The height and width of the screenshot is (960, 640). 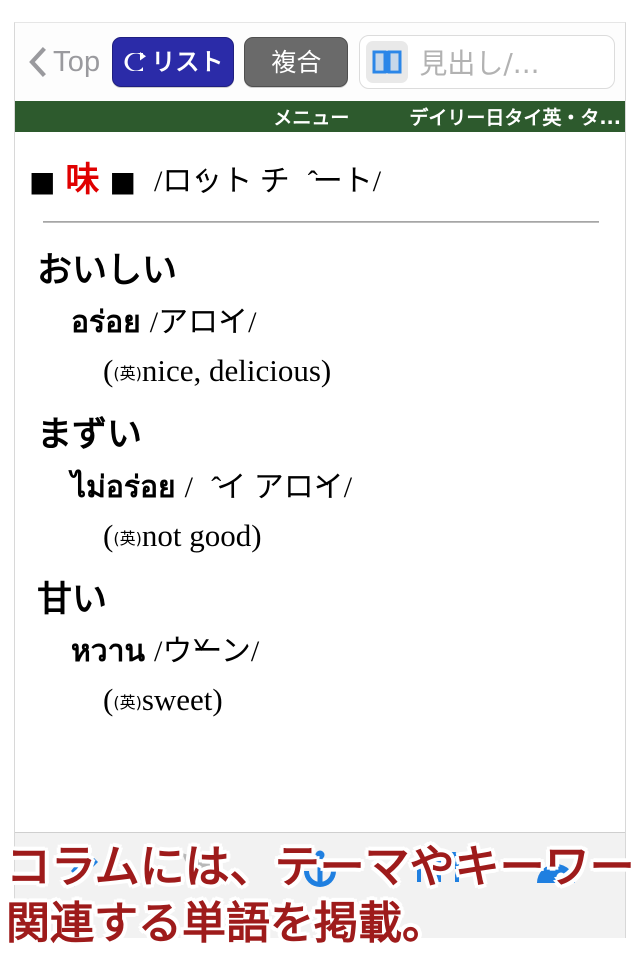 I want to click on open-book-icon, so click(x=387, y=62).